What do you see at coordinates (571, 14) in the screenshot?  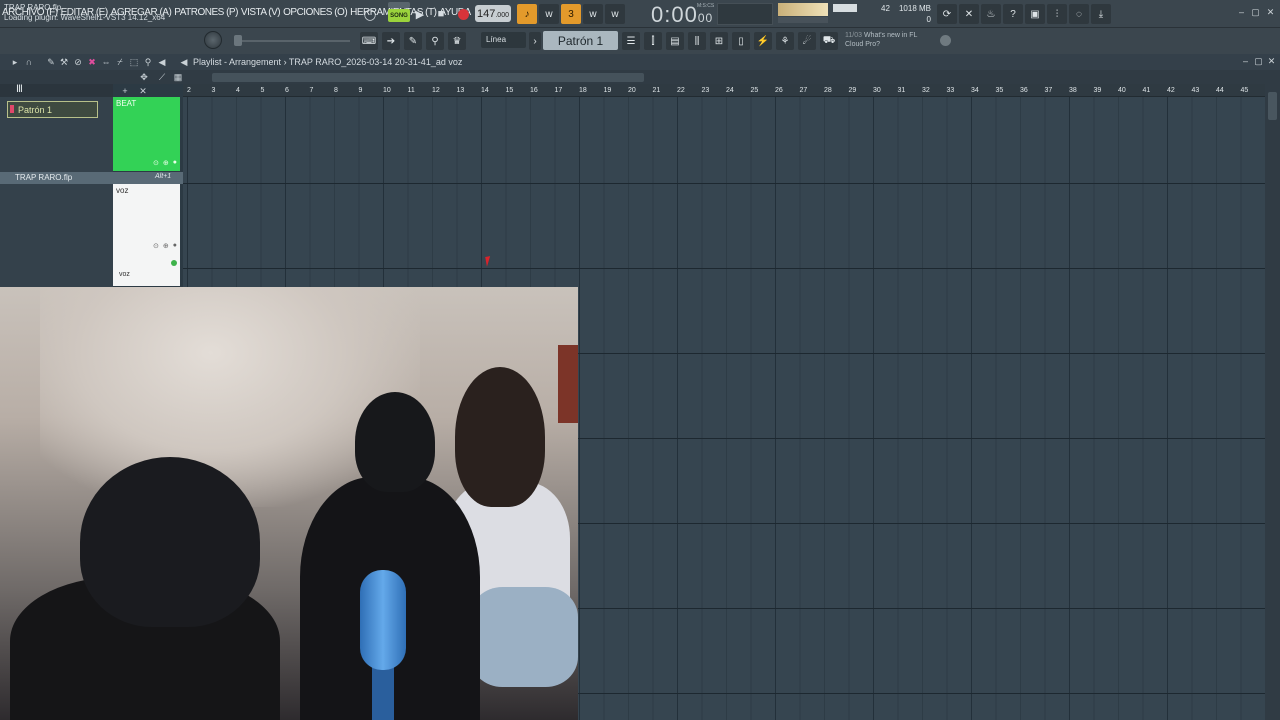 I see `countdown-icon: 3` at bounding box center [571, 14].